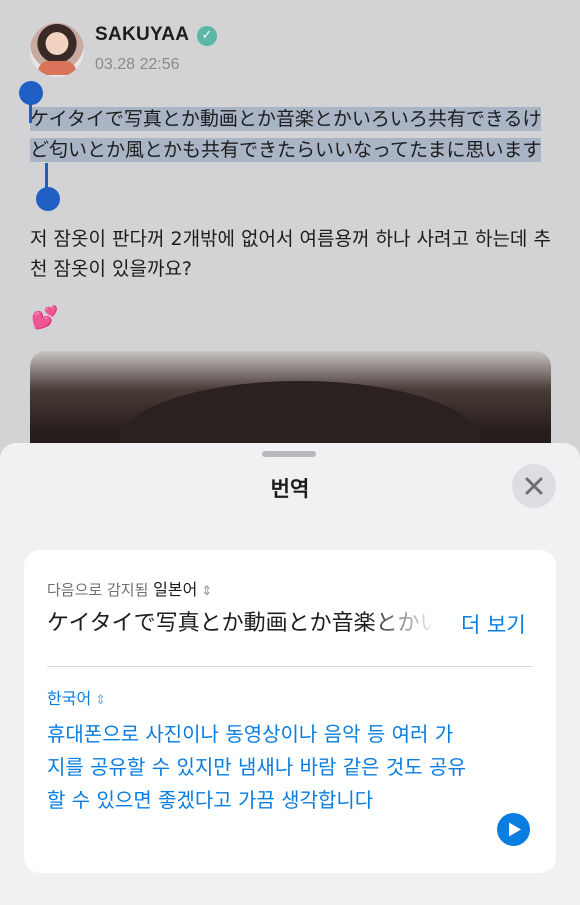  Describe the element at coordinates (493, 625) in the screenshot. I see `show-more-link: 더 보기` at that location.